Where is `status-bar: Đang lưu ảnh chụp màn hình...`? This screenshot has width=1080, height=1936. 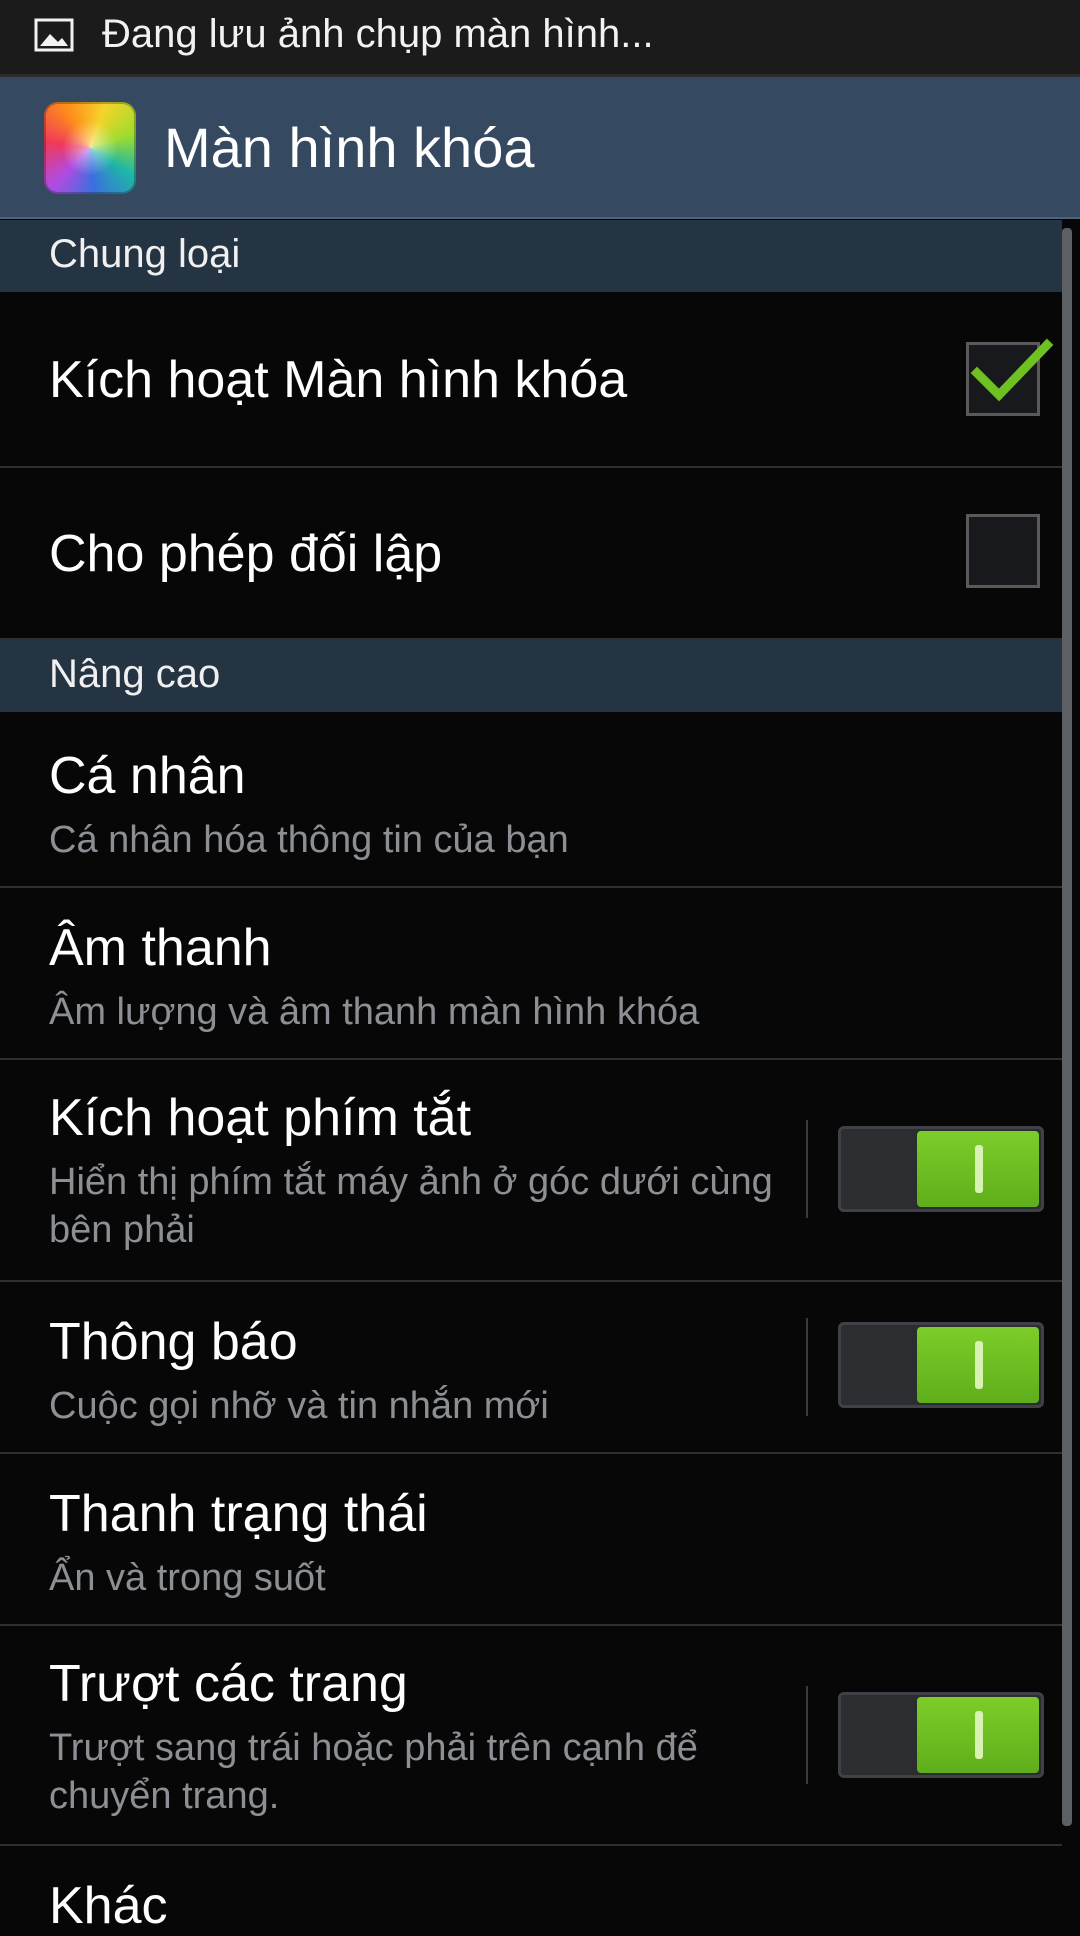
status-bar: Đang lưu ảnh chụp màn hình... is located at coordinates (540, 38).